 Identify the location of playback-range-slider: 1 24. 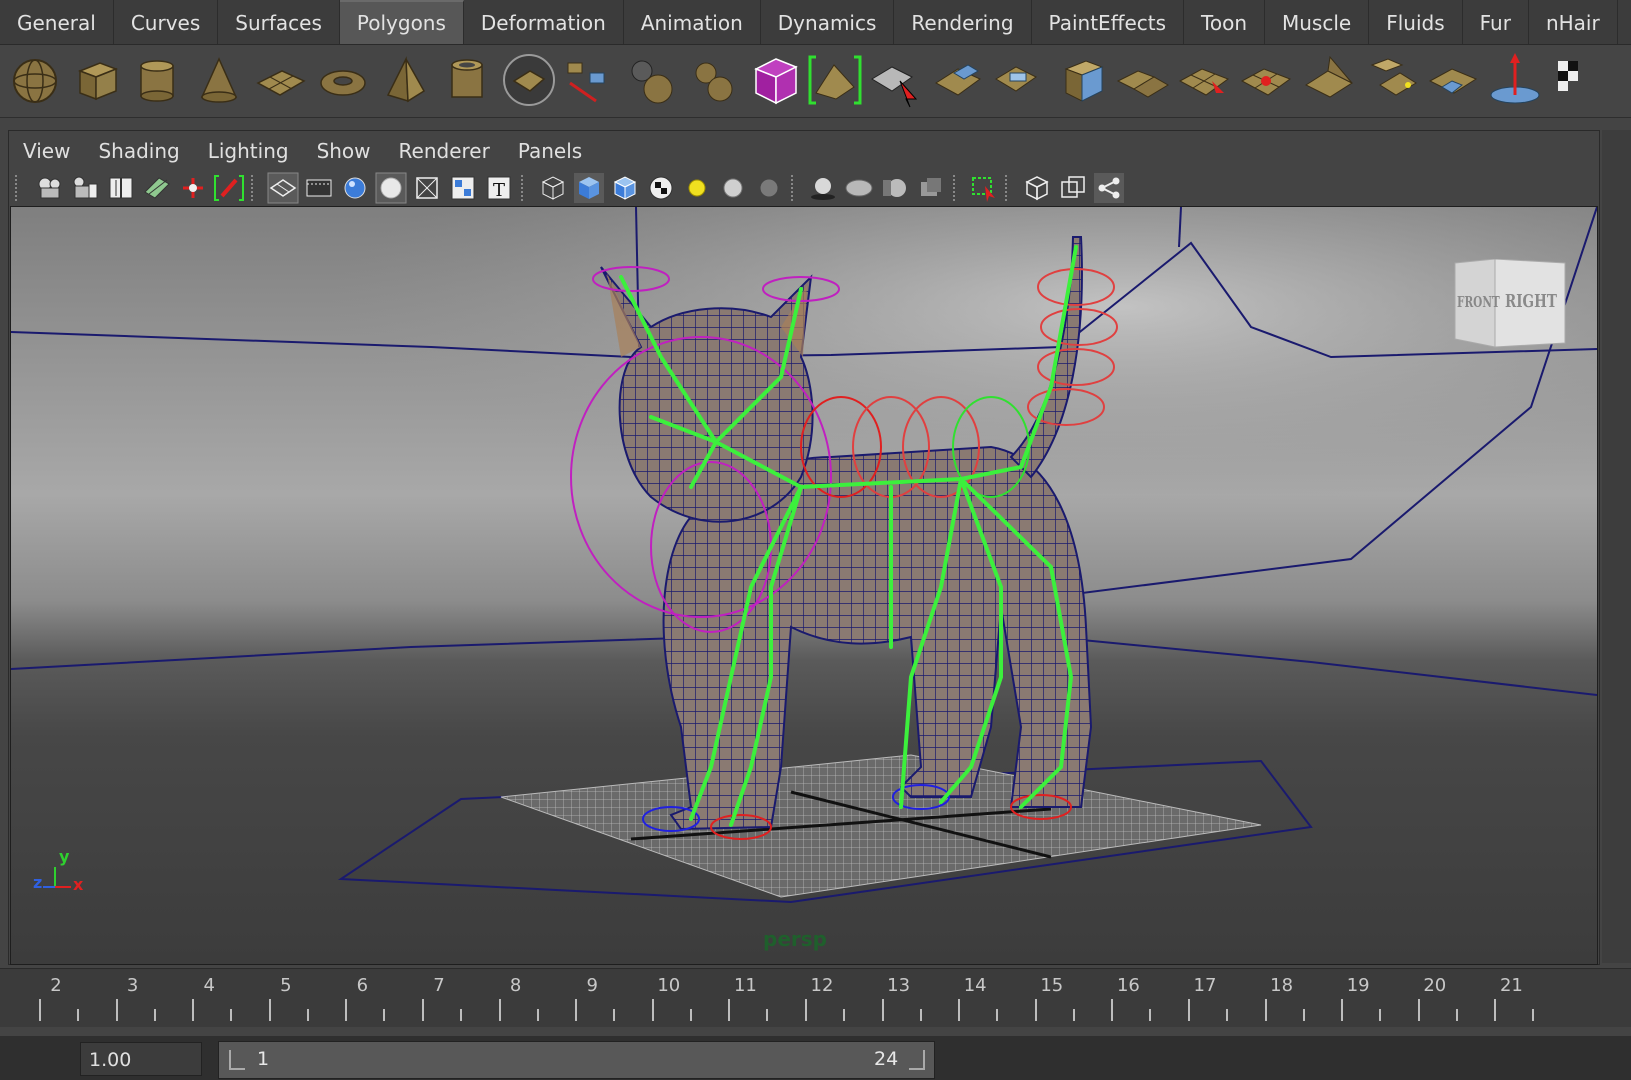
(576, 1060).